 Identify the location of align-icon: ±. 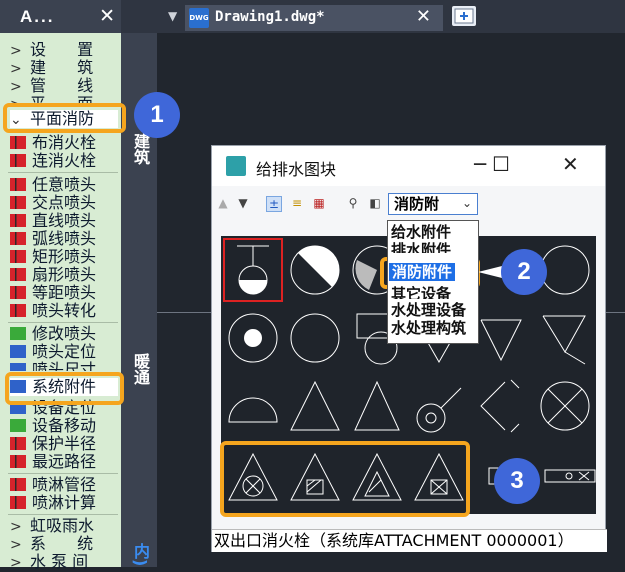
(274, 204).